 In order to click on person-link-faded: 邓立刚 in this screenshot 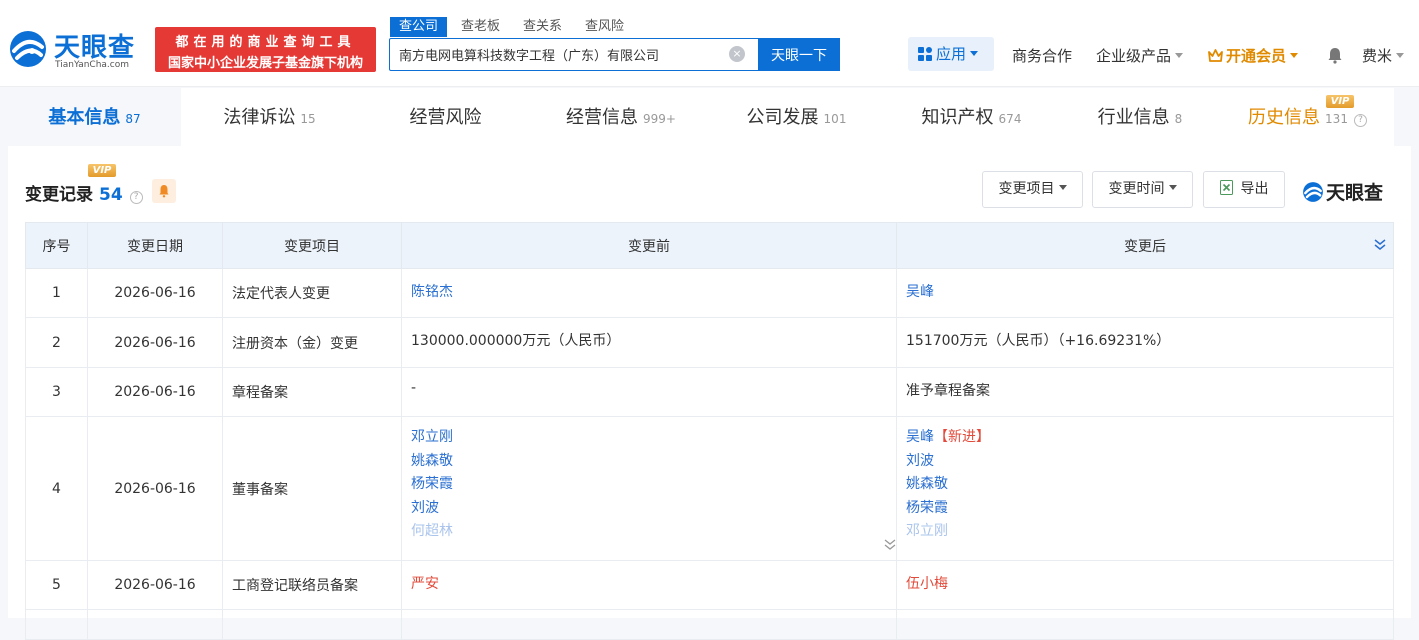, I will do `click(1149, 532)`.